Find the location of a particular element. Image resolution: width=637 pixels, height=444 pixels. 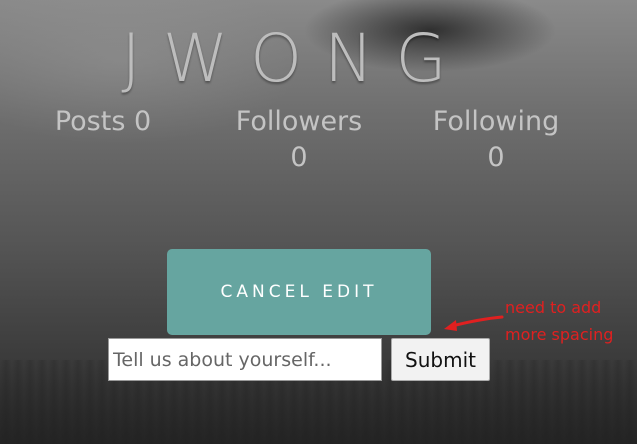

stat-followers-label: Followers is located at coordinates (299, 121).